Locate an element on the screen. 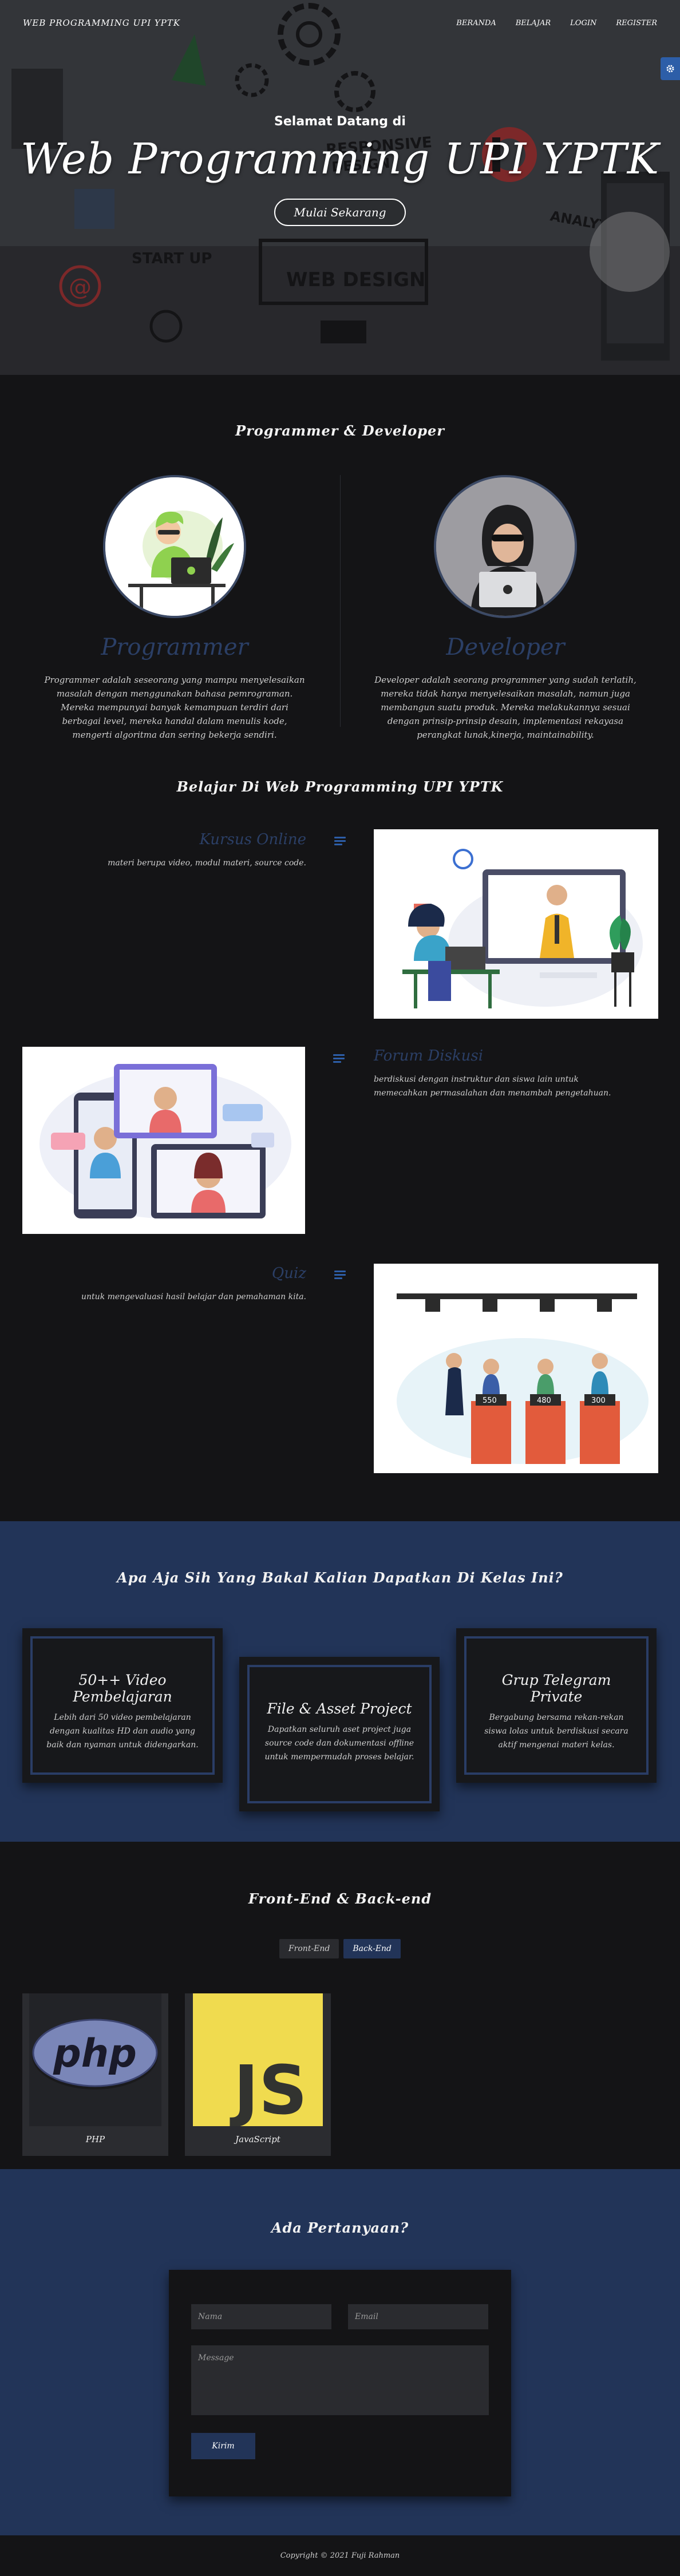  online-course-illustration is located at coordinates (516, 924).